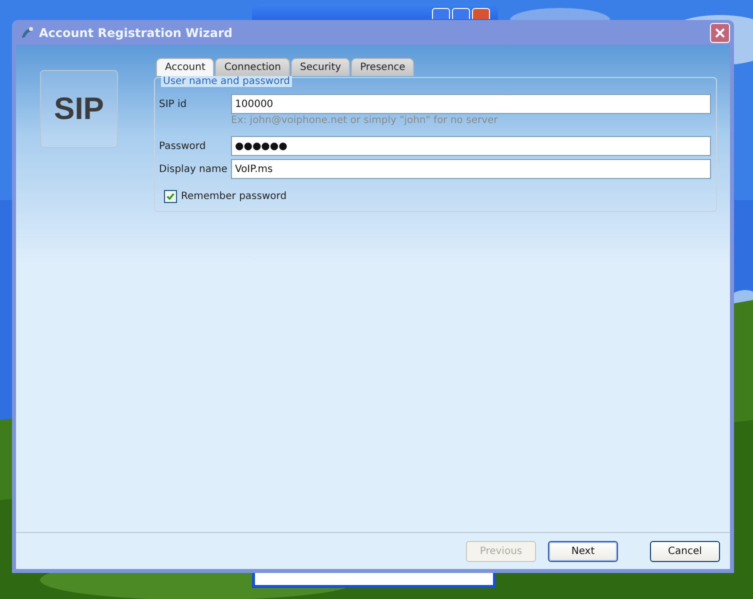  I want to click on remember-checkbox: Remember password, so click(437, 196).